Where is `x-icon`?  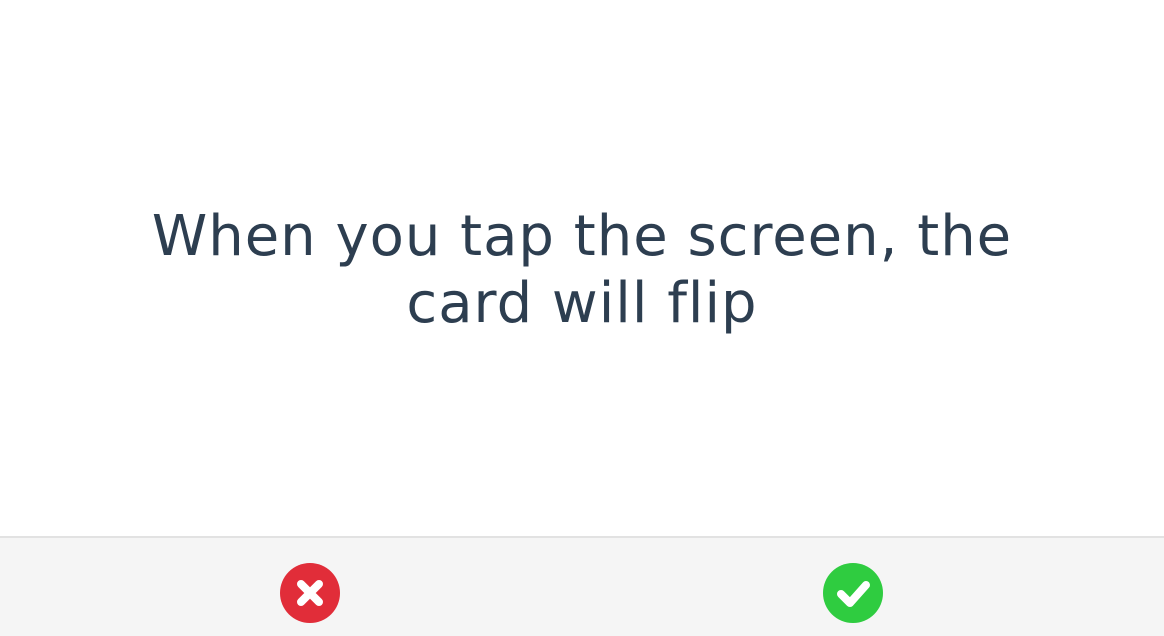
x-icon is located at coordinates (310, 593).